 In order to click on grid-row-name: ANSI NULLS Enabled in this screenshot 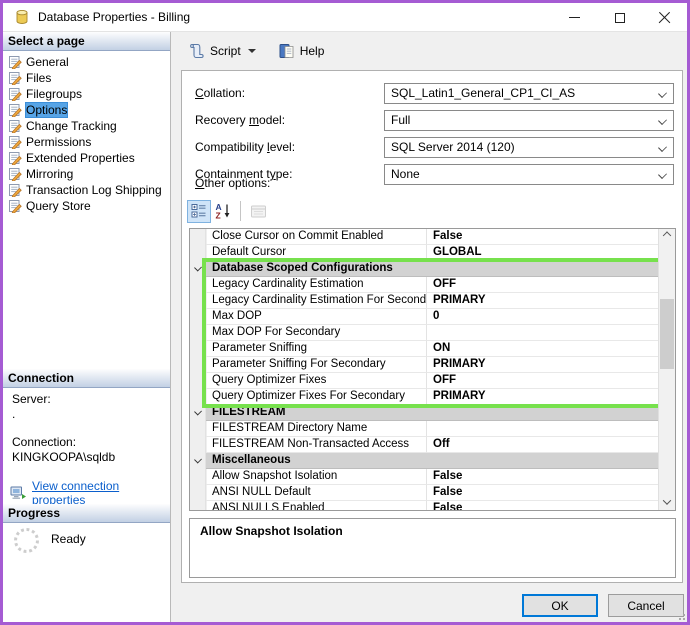, I will do `click(316, 505)`.